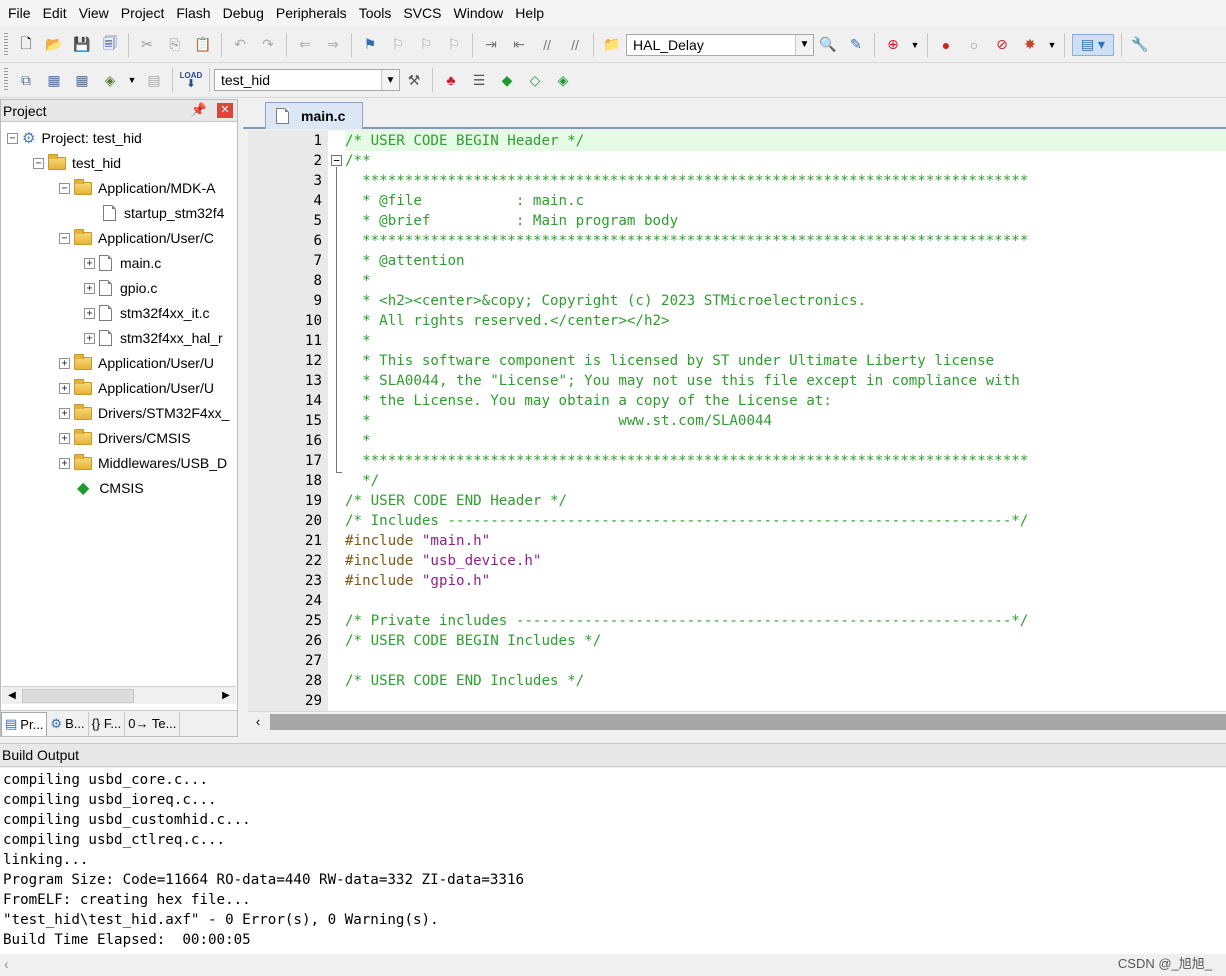 The width and height of the screenshot is (1226, 976). What do you see at coordinates (77, 163) in the screenshot?
I see `tree-item-target: − test_hid` at bounding box center [77, 163].